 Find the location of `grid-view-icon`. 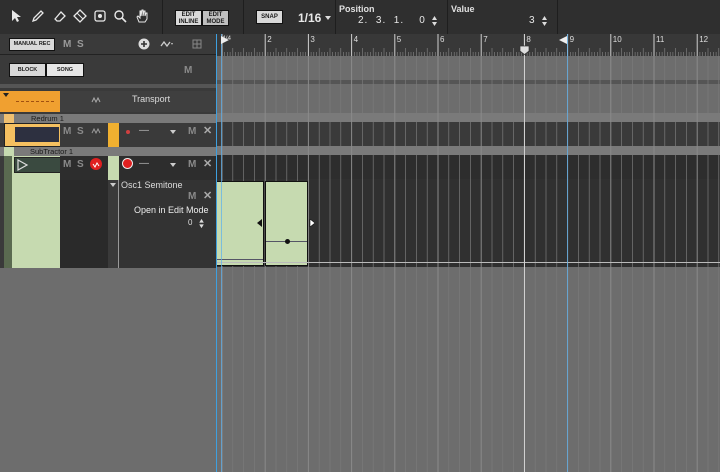

grid-view-icon is located at coordinates (197, 44).